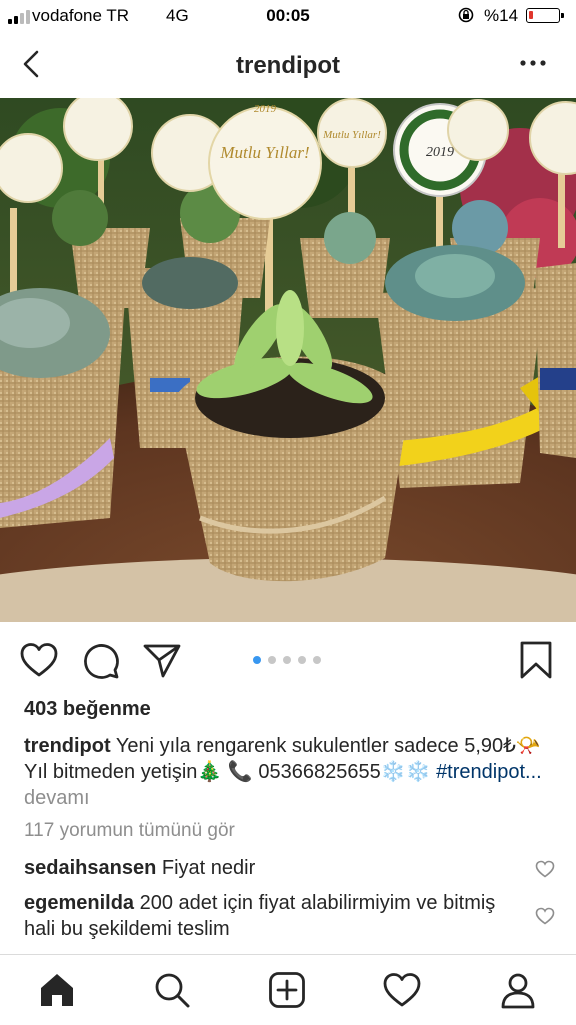 Image resolution: width=576 pixels, height=1025 pixels. Describe the element at coordinates (533, 63) in the screenshot. I see `more-options-icon` at that location.